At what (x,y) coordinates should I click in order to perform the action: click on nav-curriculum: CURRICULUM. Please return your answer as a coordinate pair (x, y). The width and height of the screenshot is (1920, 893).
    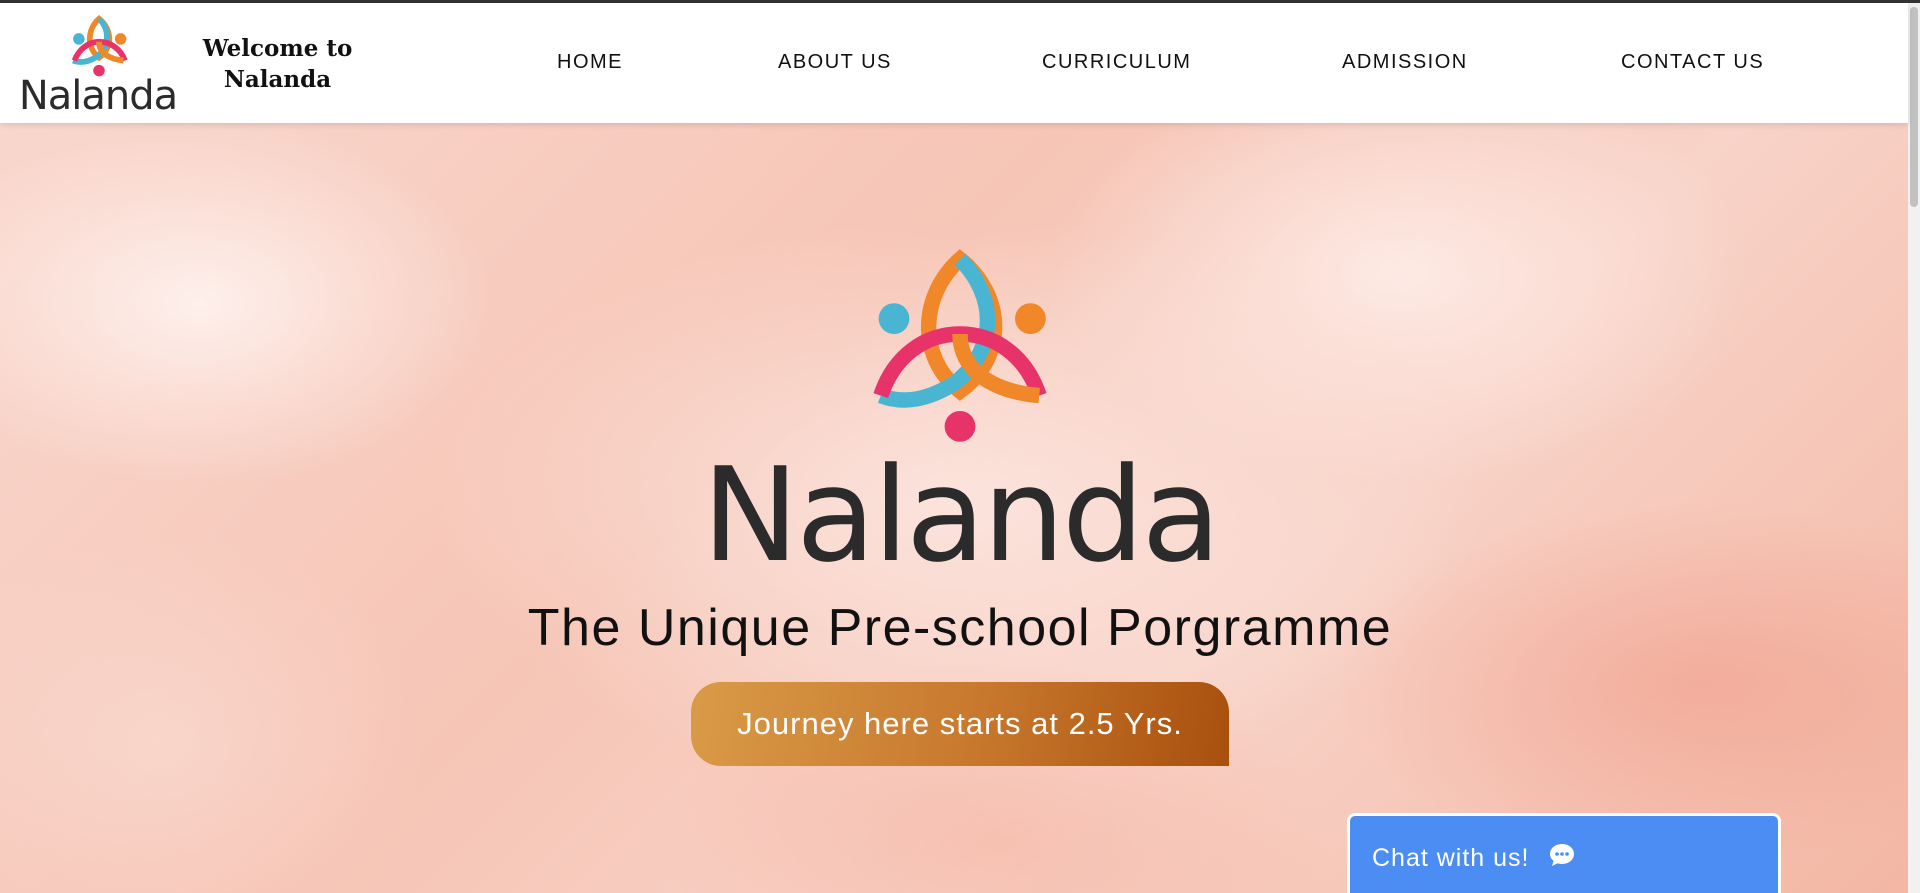
    Looking at the image, I should click on (1116, 66).